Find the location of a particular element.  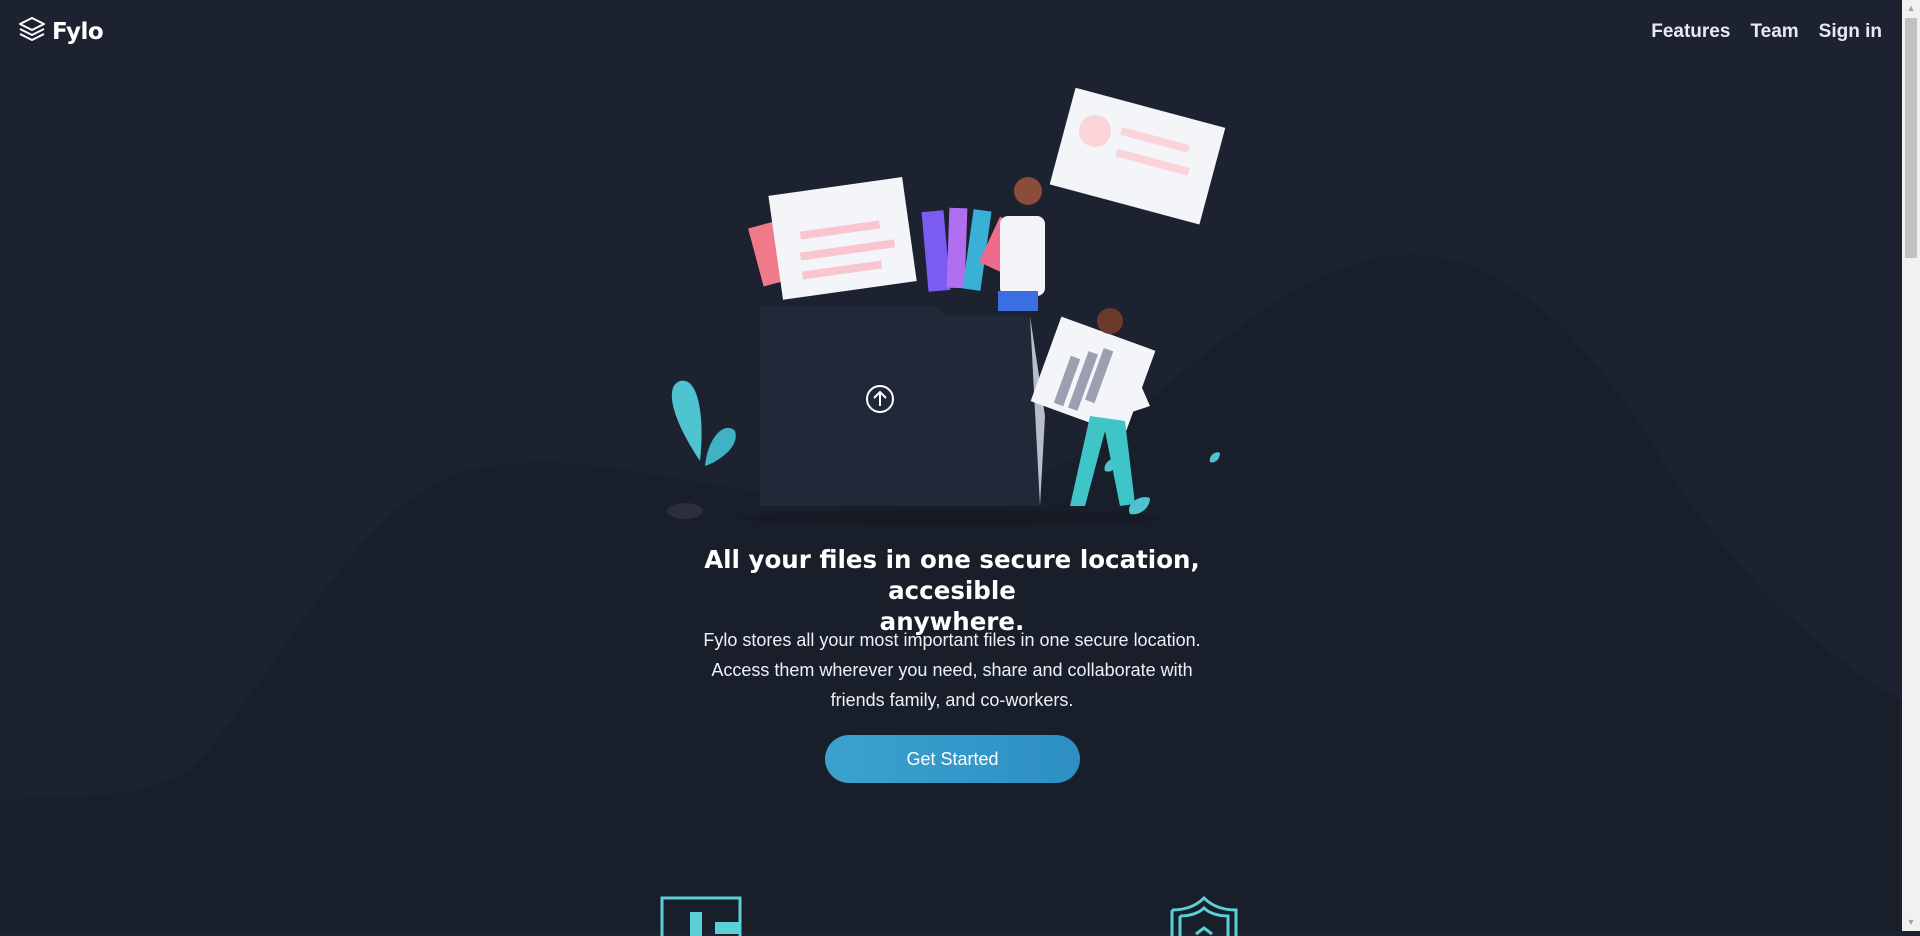

get-started-button: Get Started is located at coordinates (952, 759).